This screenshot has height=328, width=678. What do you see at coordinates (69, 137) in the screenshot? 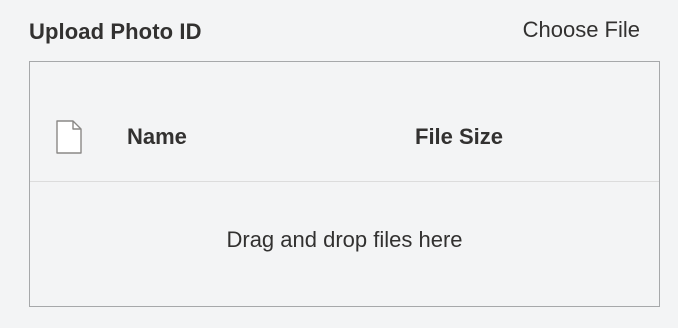
I see `file-icon` at bounding box center [69, 137].